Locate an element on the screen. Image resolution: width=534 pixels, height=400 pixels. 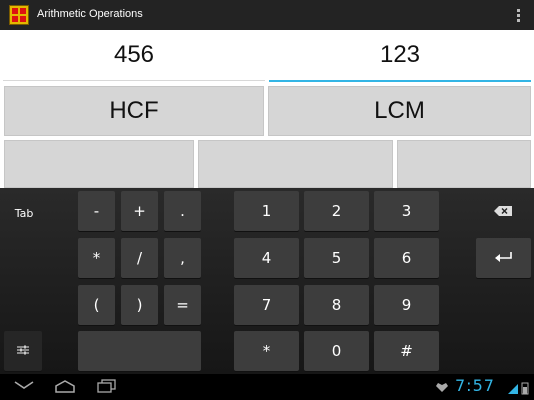
back-icon is located at coordinates (24, 385).